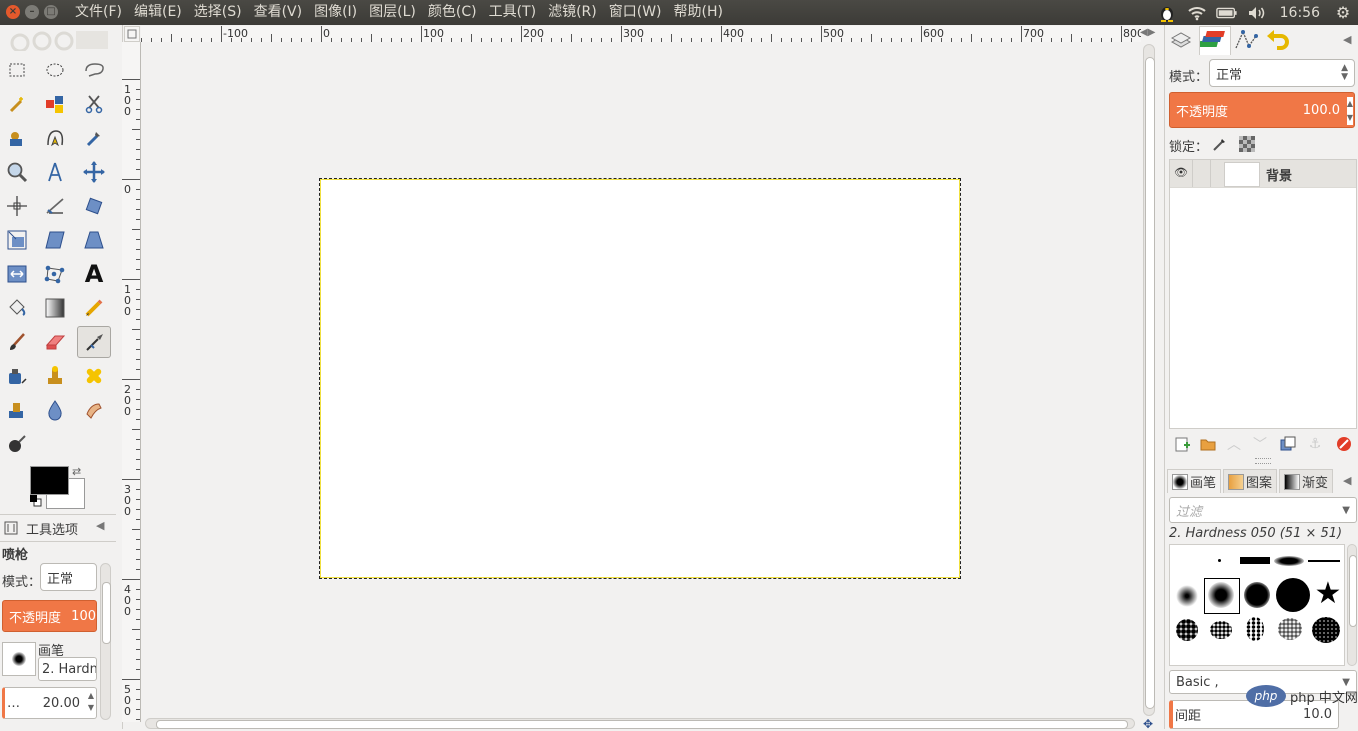 The width and height of the screenshot is (1358, 731). I want to click on filter-dropdown-icon: ▼, so click(1346, 510).